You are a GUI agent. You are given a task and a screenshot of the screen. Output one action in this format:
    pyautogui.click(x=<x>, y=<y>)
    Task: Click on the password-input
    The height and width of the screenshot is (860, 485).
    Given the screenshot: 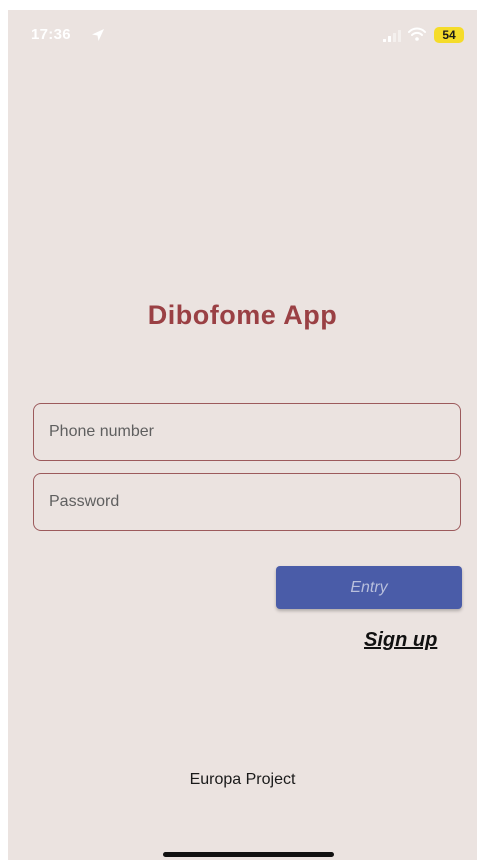 What is the action you would take?
    pyautogui.click(x=247, y=502)
    